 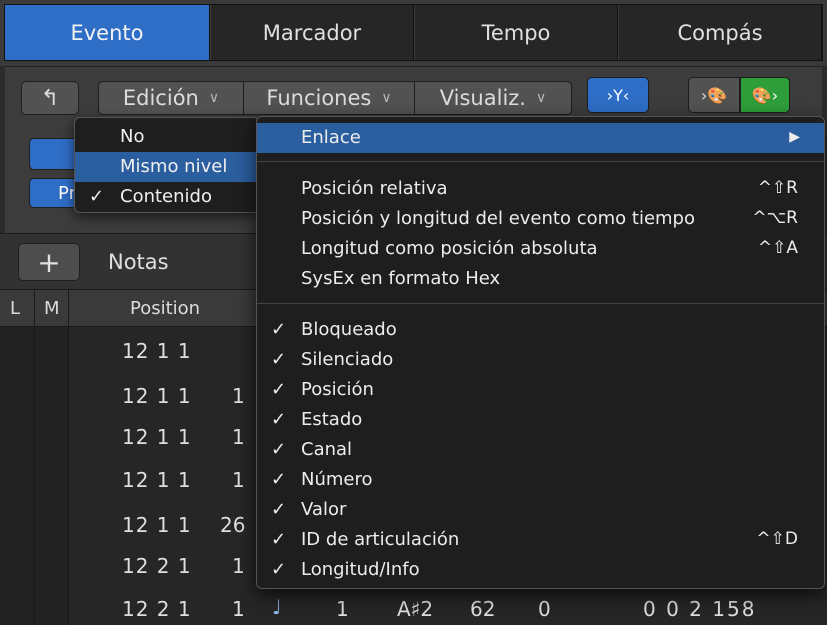 I want to click on midi-filter-button: ›Y‹, so click(x=618, y=95).